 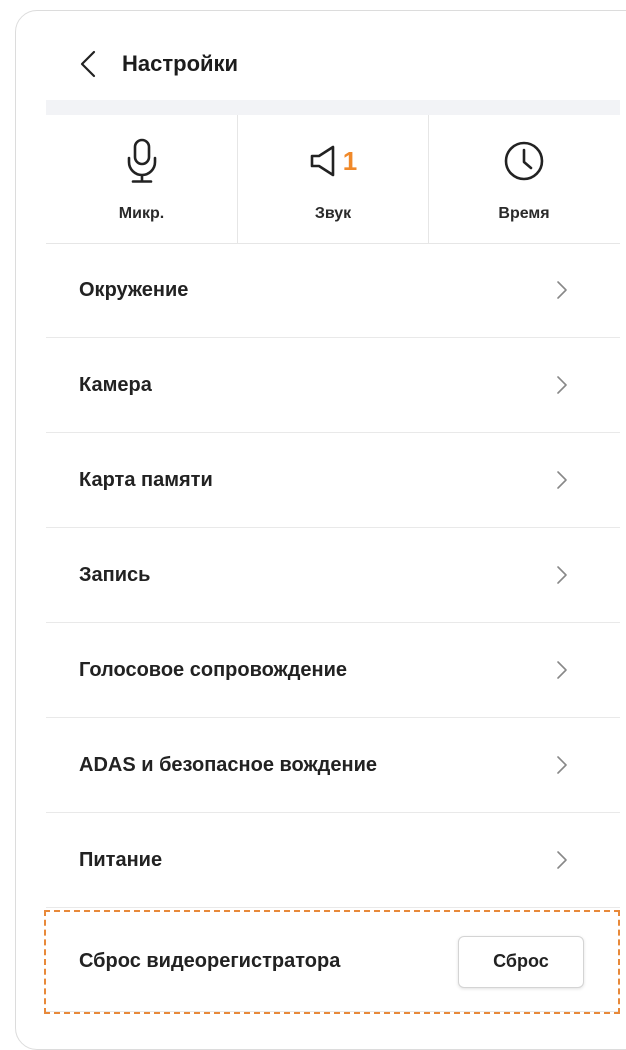 I want to click on speaker-icon, so click(x=322, y=161).